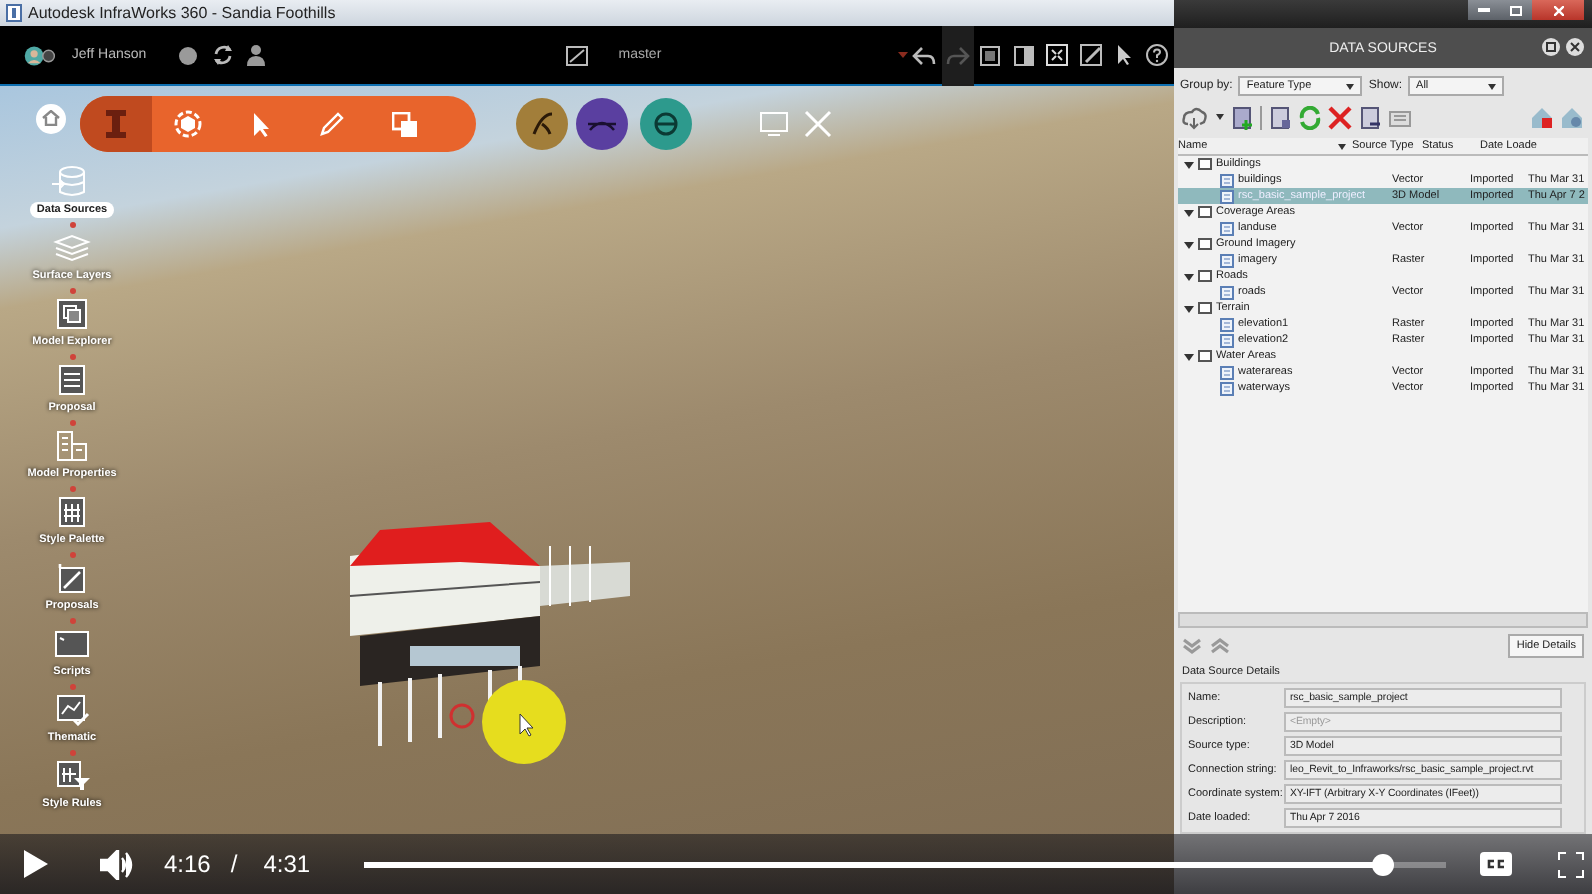  I want to click on duration: 4:31, so click(287, 864).